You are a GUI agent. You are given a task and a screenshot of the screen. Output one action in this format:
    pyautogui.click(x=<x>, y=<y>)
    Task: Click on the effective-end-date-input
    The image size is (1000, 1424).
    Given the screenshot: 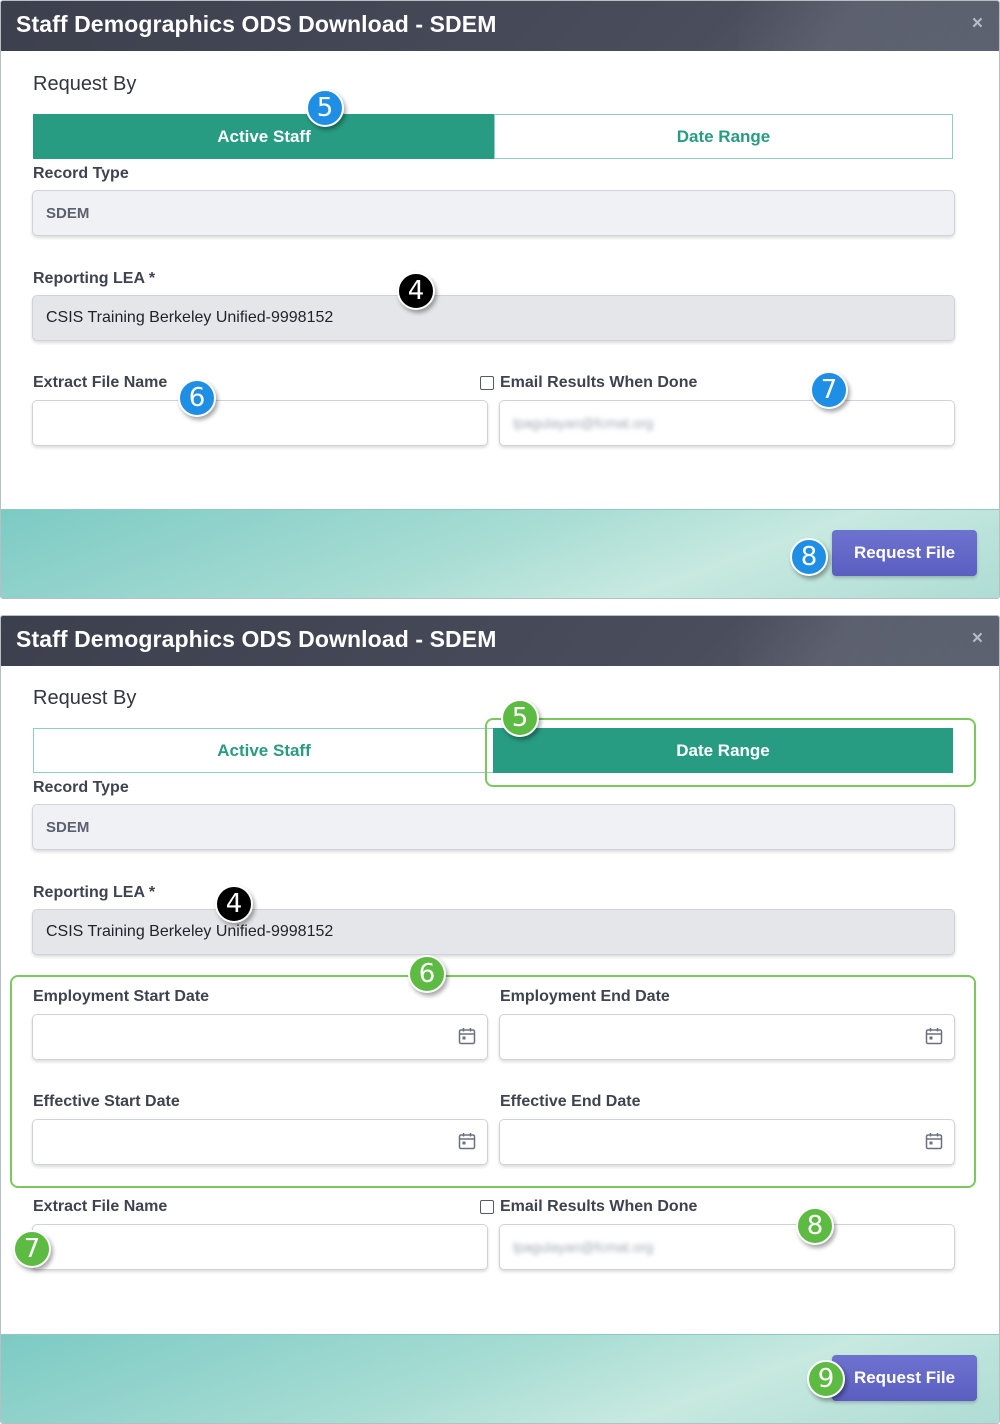 What is the action you would take?
    pyautogui.click(x=727, y=1142)
    